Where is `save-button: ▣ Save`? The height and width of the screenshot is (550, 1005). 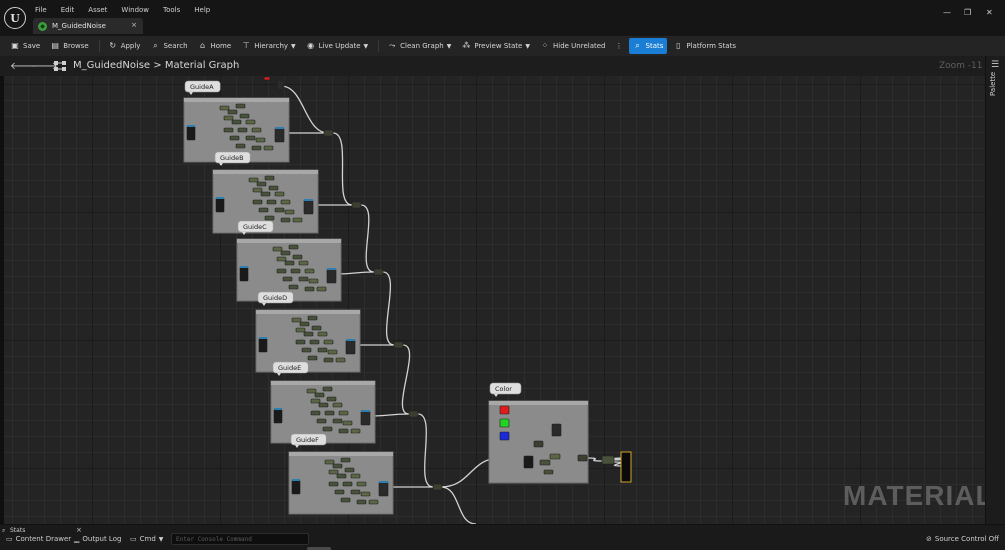
save-button: ▣ Save is located at coordinates (25, 46).